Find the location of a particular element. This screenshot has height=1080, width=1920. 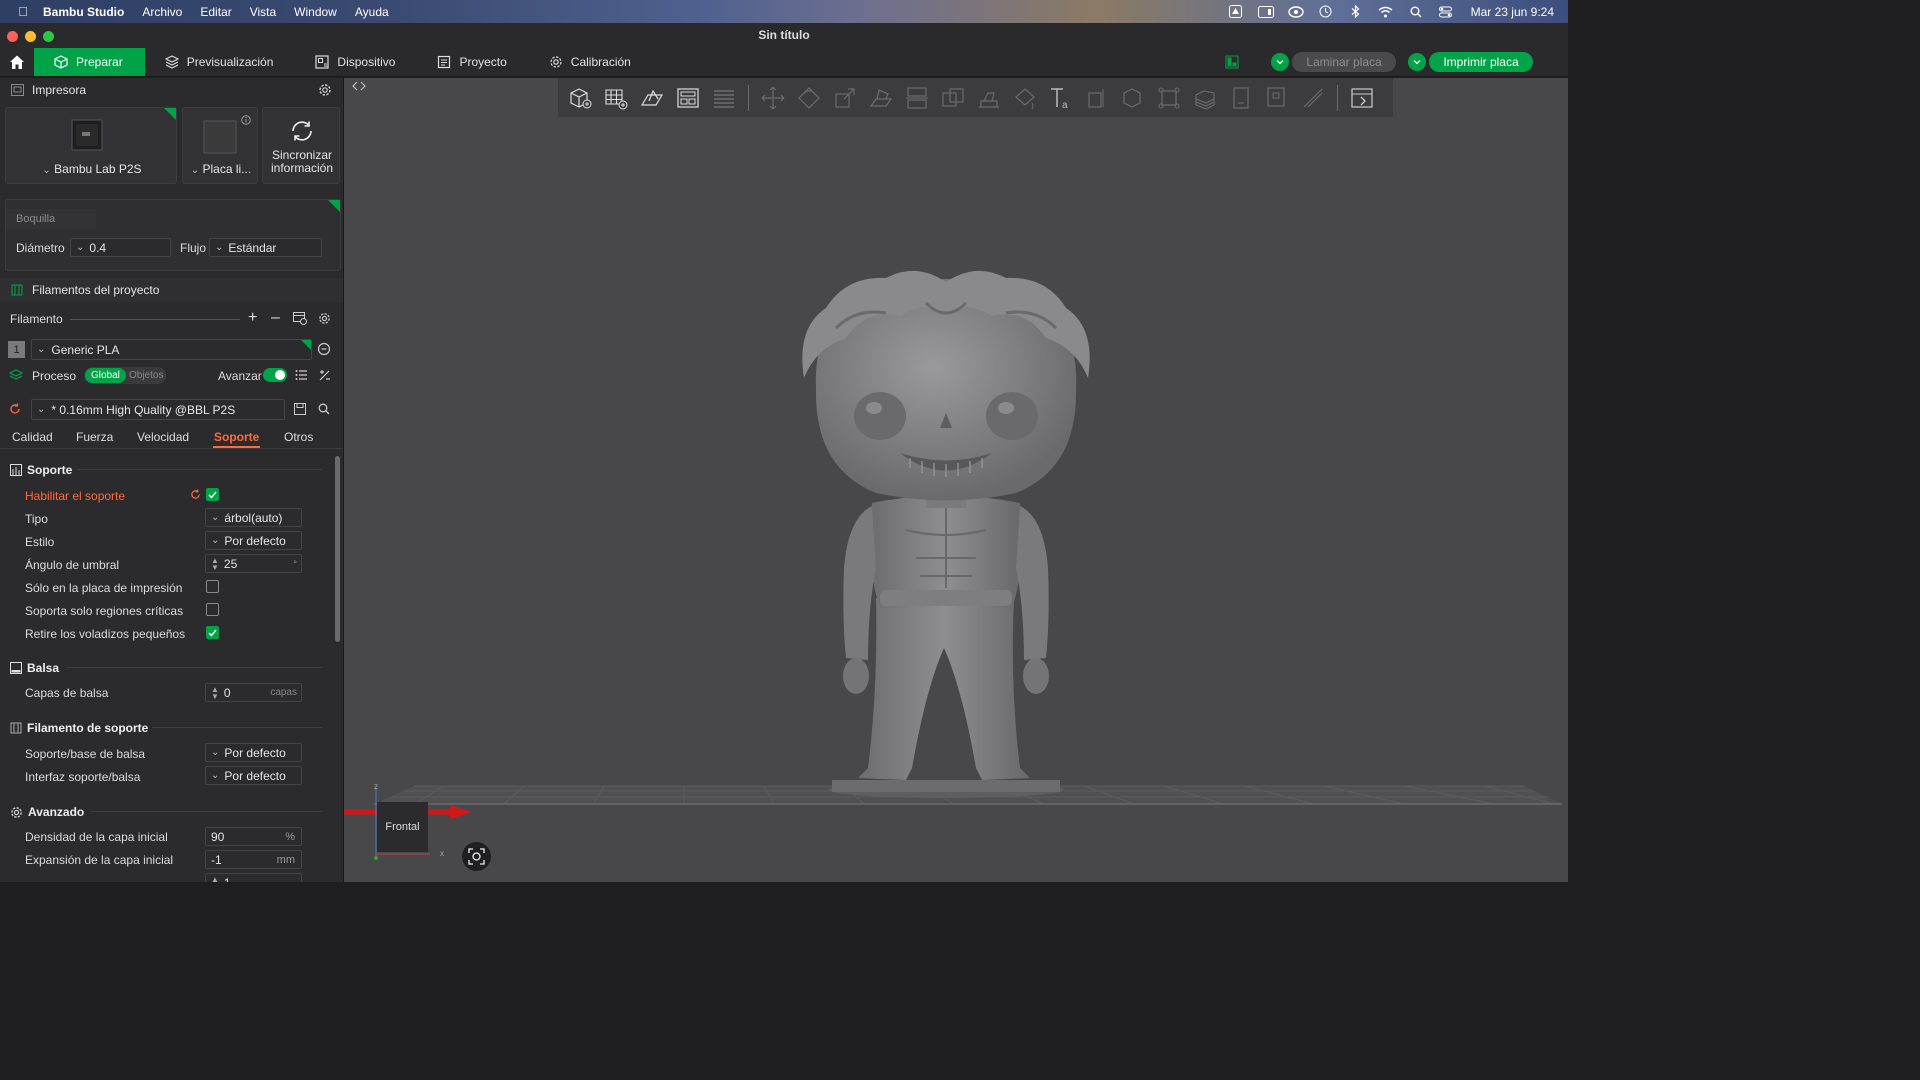

zoom-window-button is located at coordinates (48, 36).